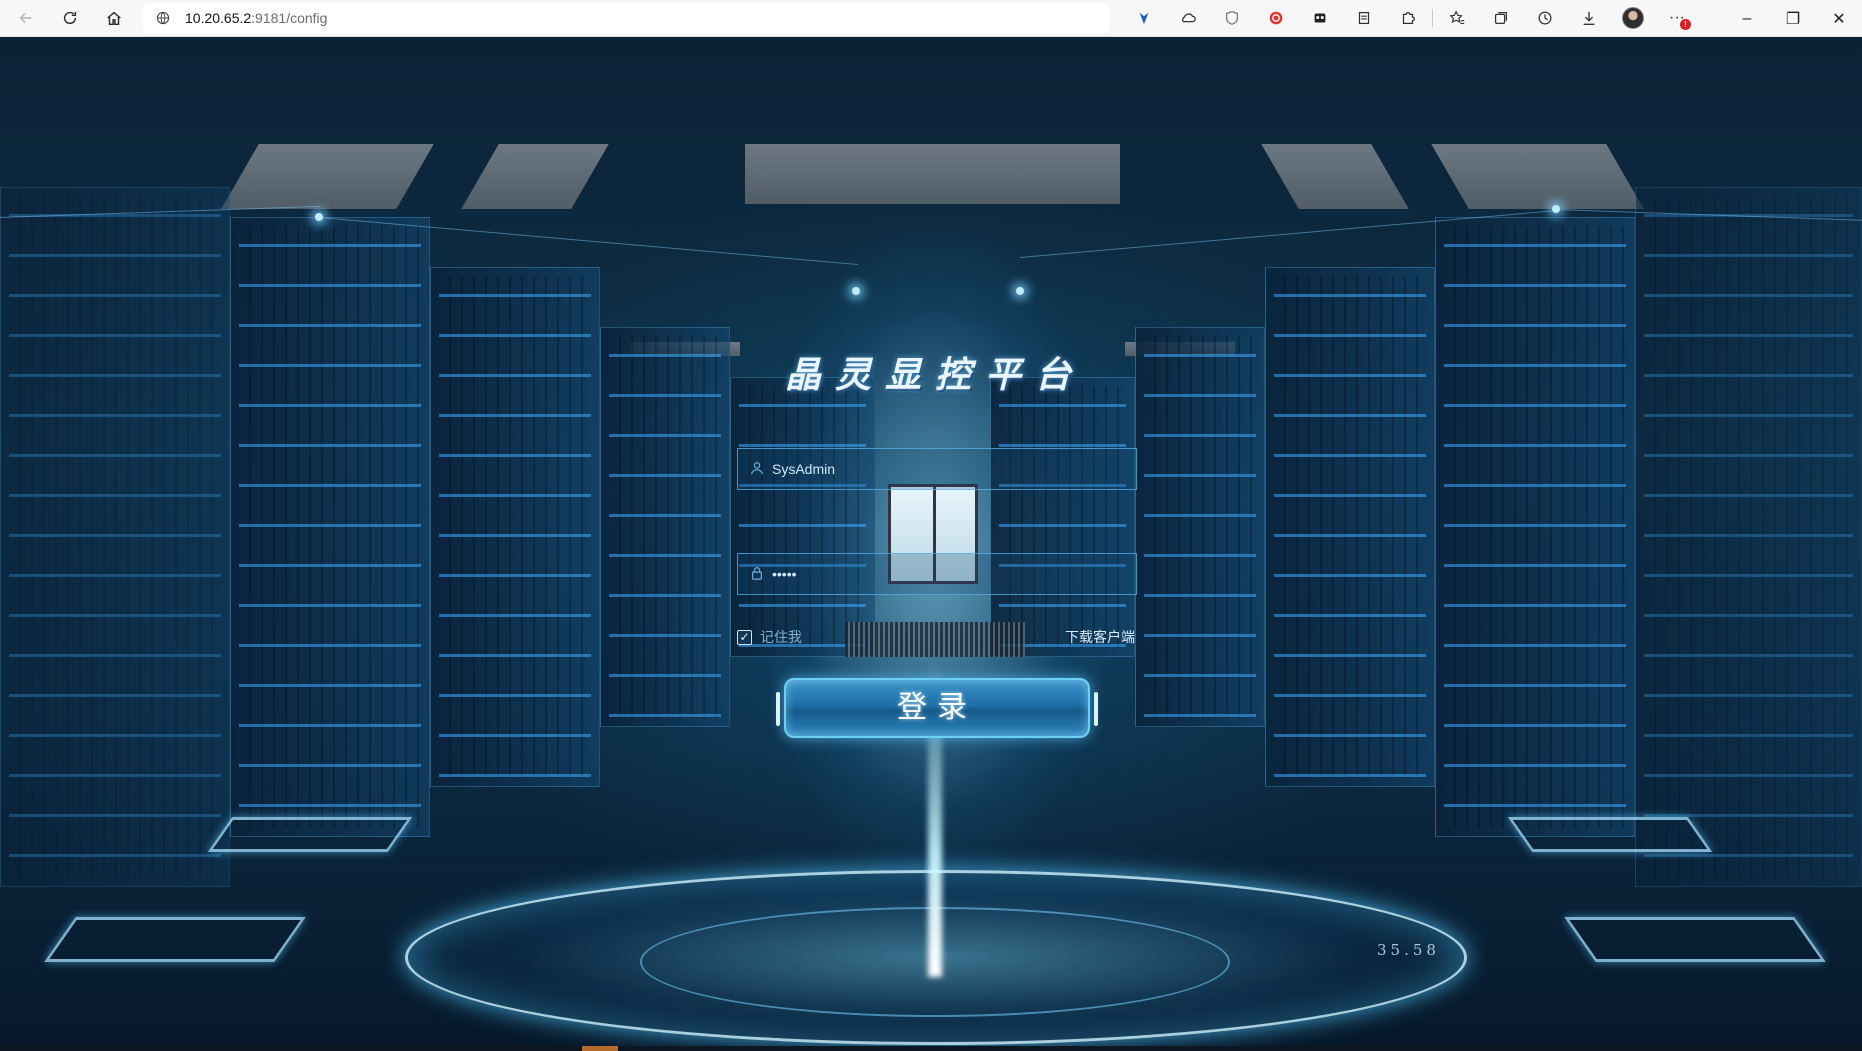 The height and width of the screenshot is (1051, 1862). I want to click on download-client-link: 下载客户端, so click(1100, 637).